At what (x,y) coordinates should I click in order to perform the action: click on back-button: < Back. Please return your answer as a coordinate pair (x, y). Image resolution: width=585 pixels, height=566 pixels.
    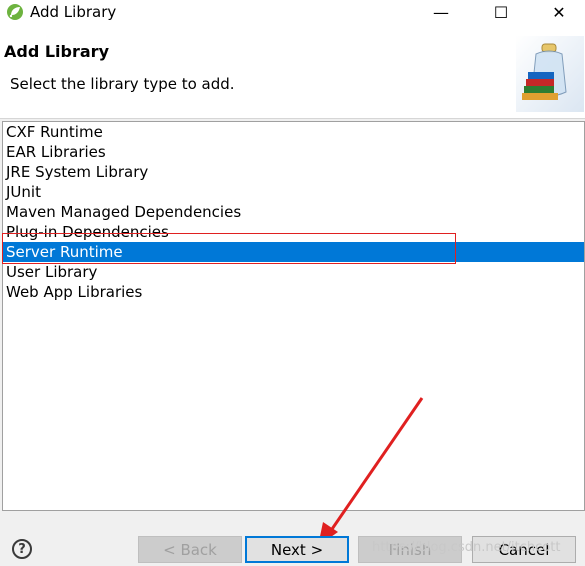
    Looking at the image, I should click on (190, 549).